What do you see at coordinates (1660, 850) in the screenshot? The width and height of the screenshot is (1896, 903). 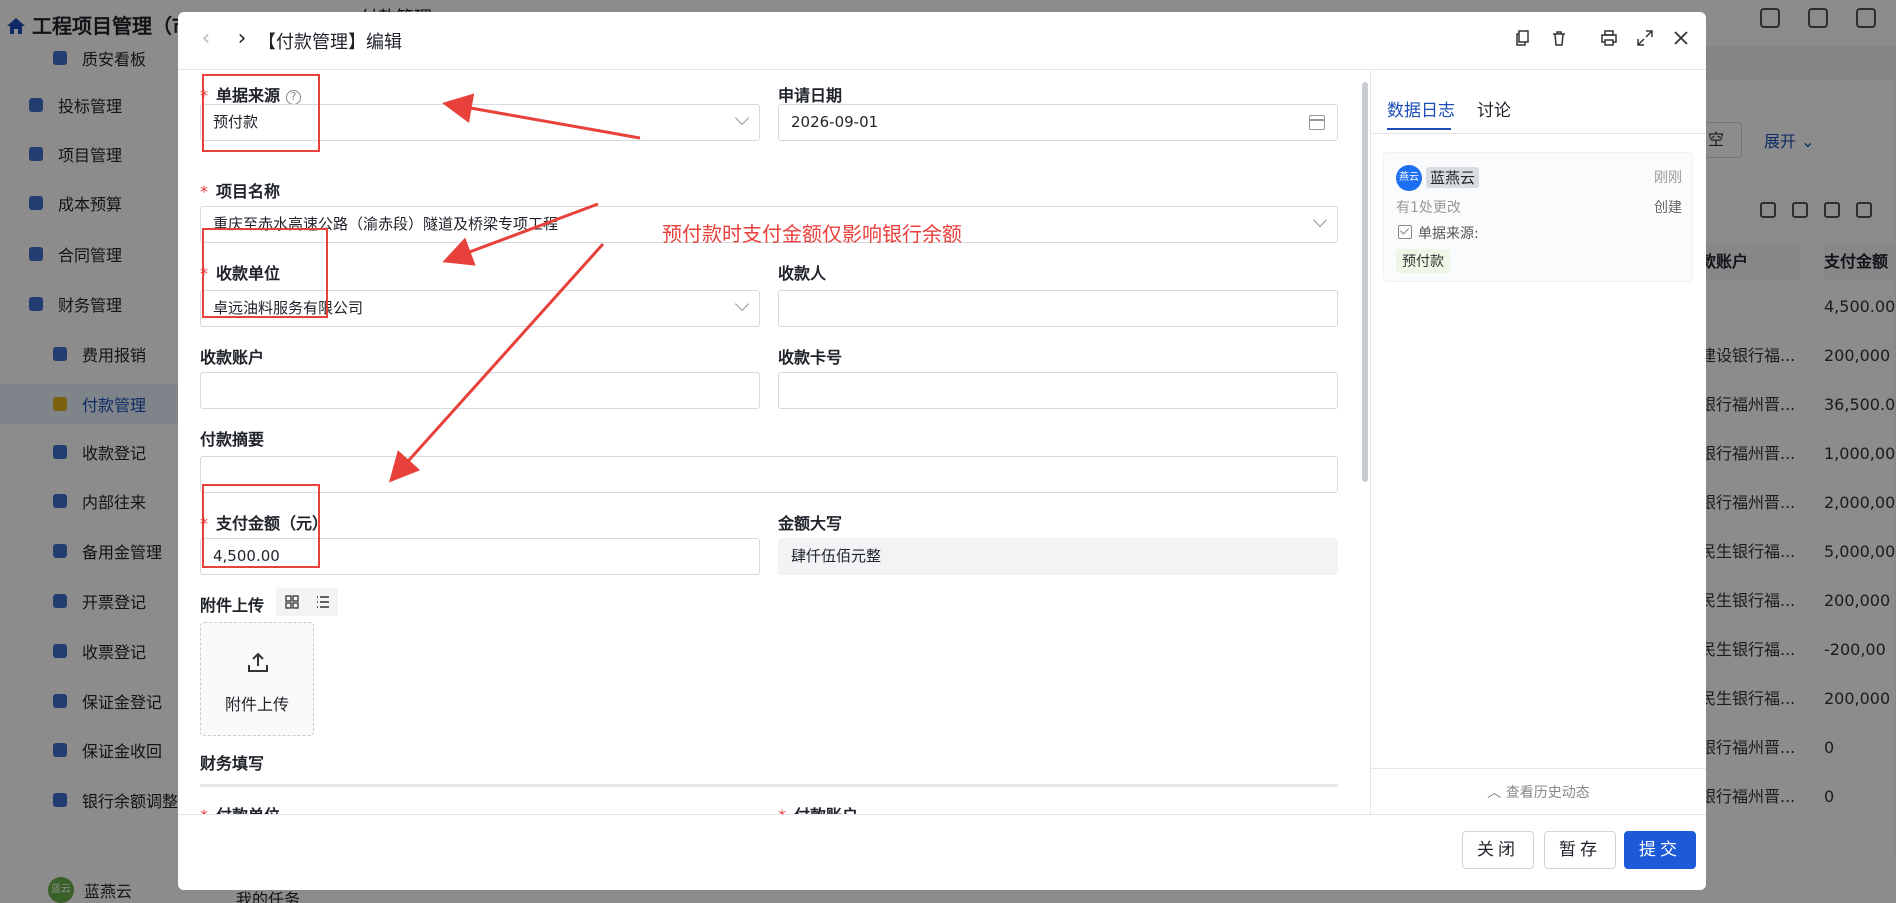 I see `submit-button: 提交` at bounding box center [1660, 850].